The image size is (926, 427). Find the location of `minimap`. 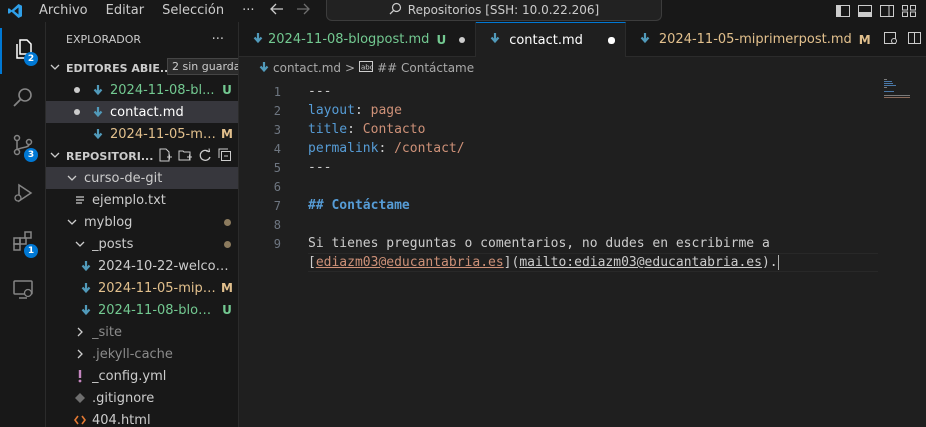

minimap is located at coordinates (898, 94).